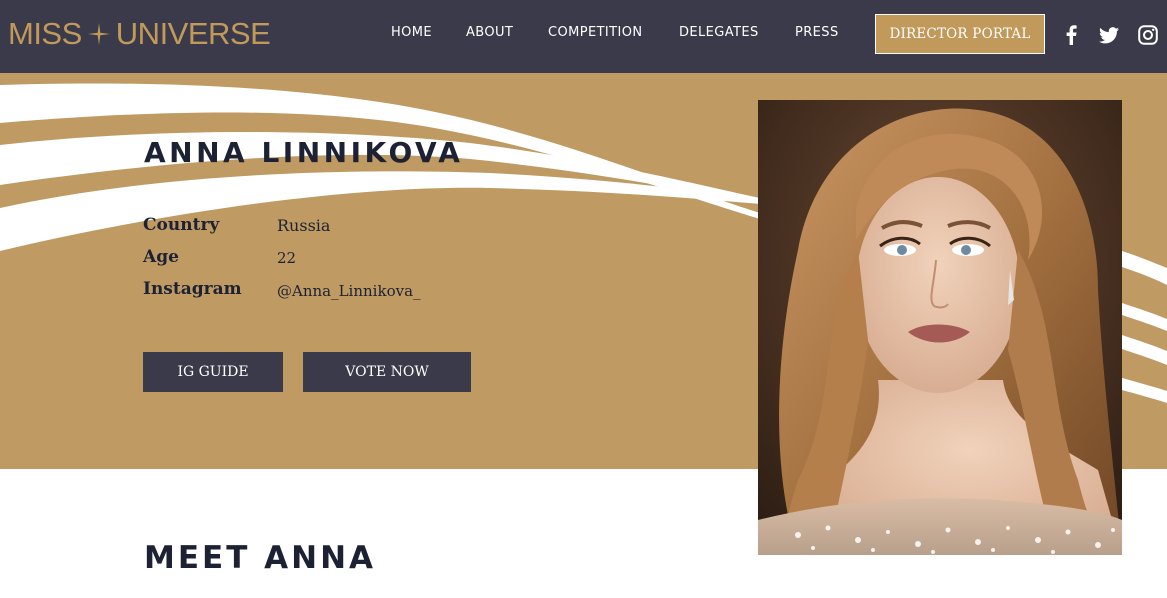 This screenshot has height=598, width=1167. Describe the element at coordinates (1071, 35) in the screenshot. I see `facebook-icon` at that location.